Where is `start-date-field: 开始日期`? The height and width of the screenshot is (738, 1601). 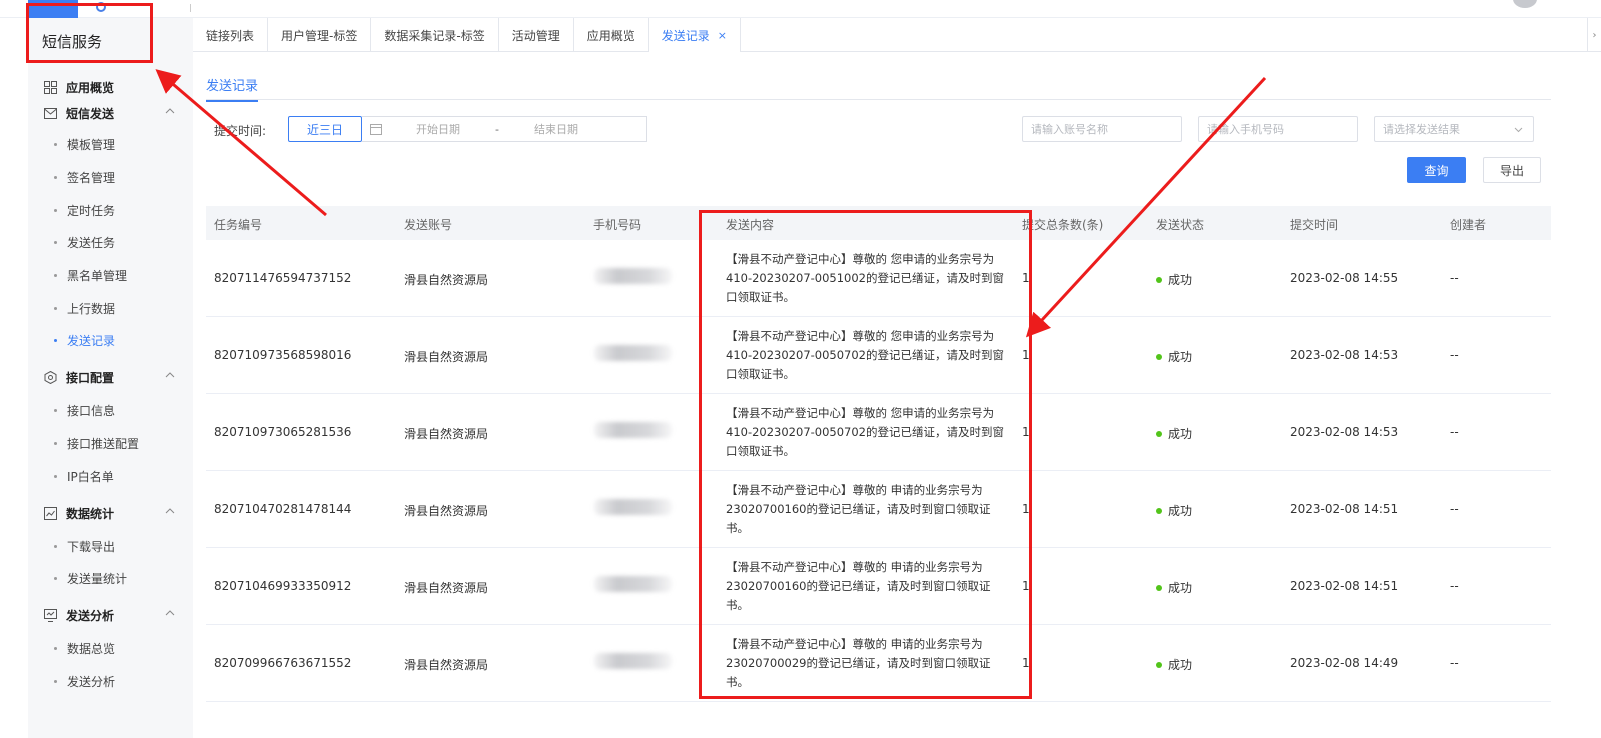 start-date-field: 开始日期 is located at coordinates (438, 129).